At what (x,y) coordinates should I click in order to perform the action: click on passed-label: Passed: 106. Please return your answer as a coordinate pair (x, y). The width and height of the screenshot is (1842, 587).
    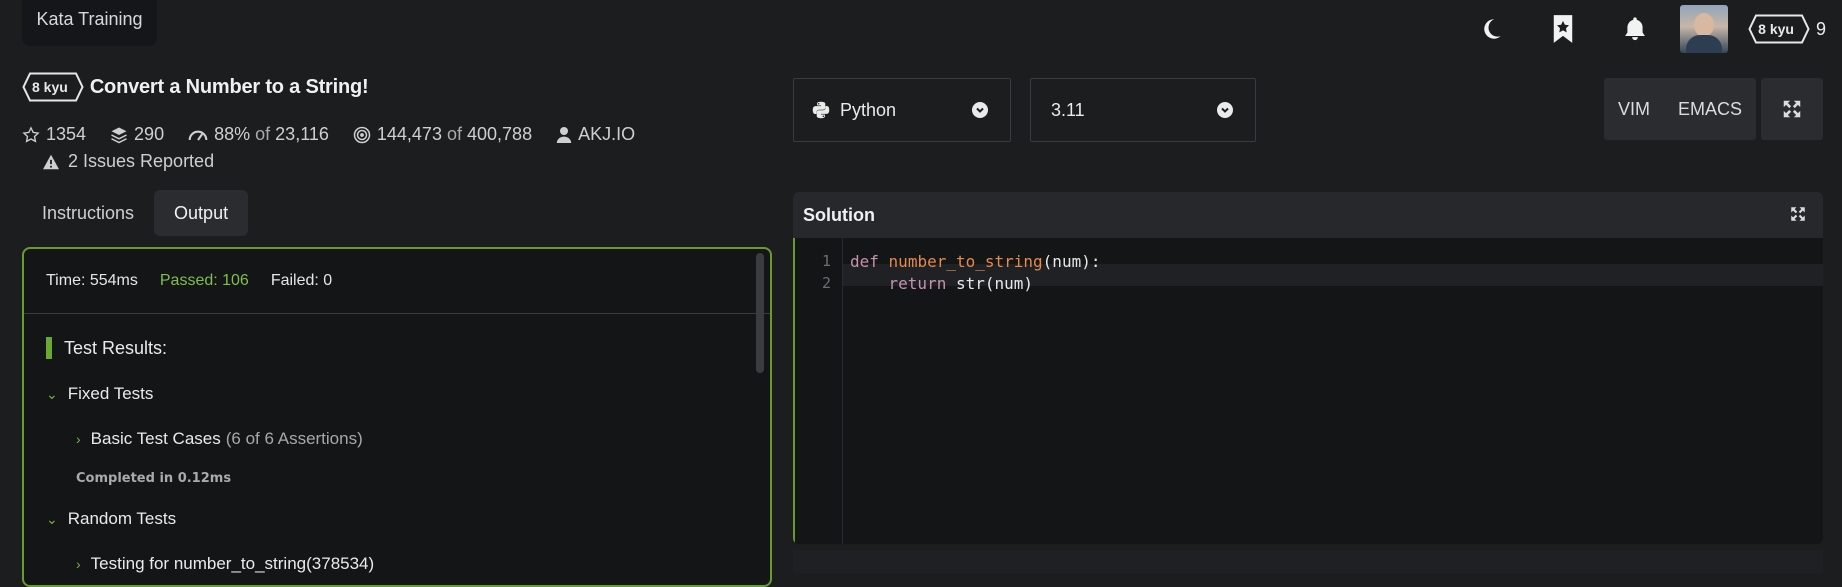
    Looking at the image, I should click on (204, 280).